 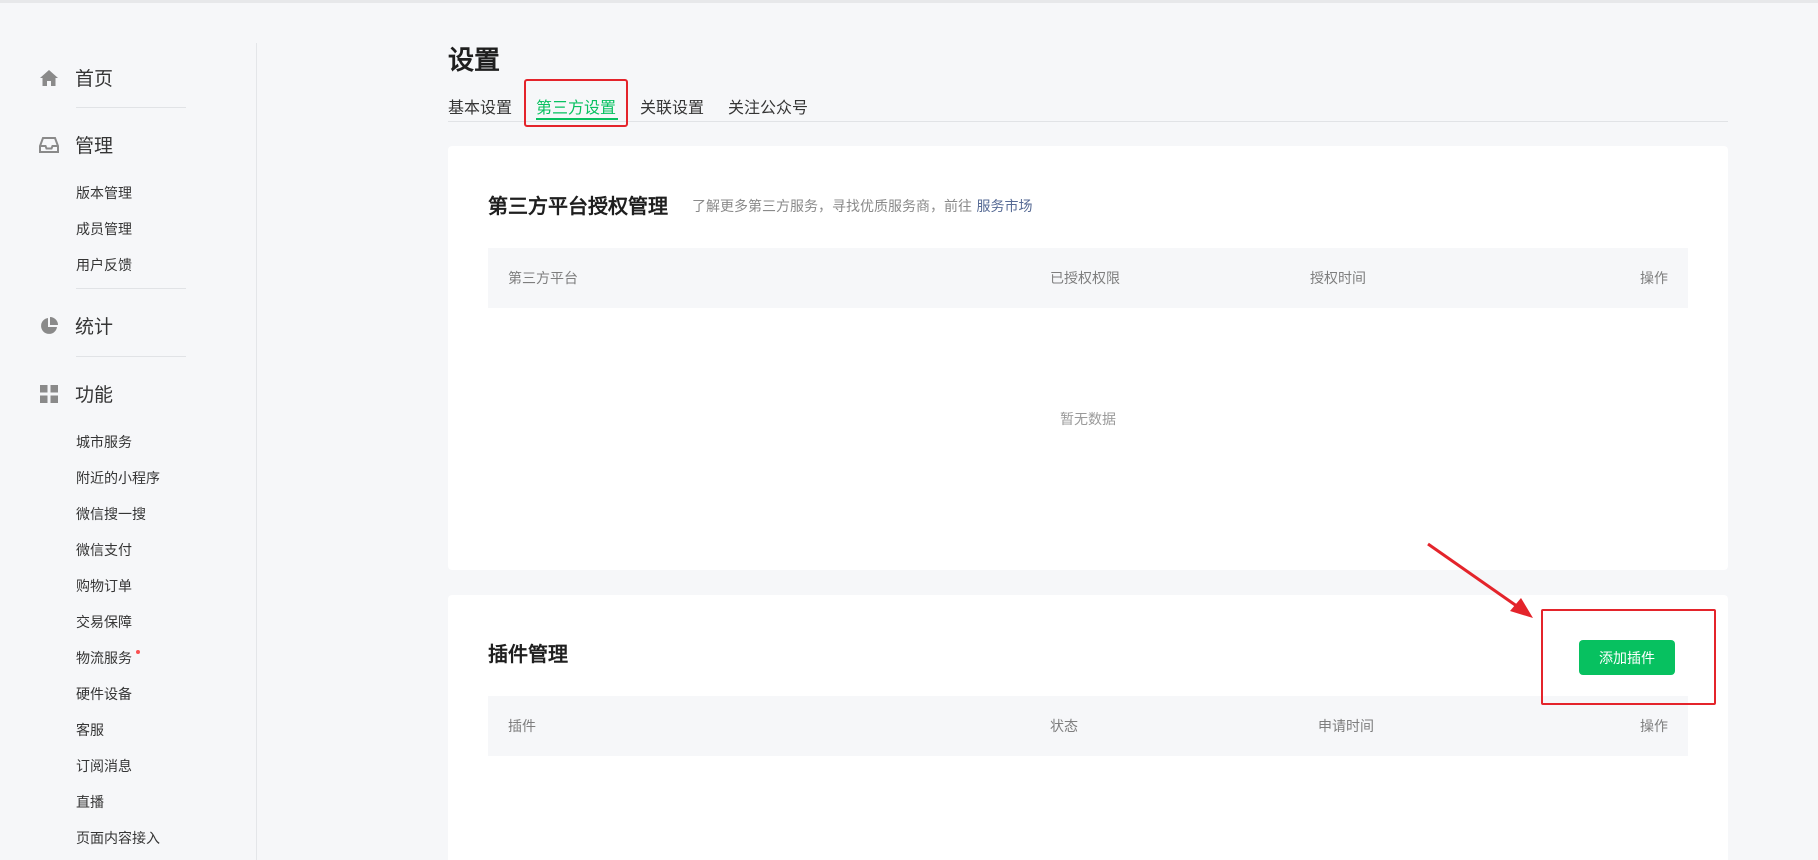 I want to click on sidebar-item-page-content: 页面内容接入, so click(x=118, y=838).